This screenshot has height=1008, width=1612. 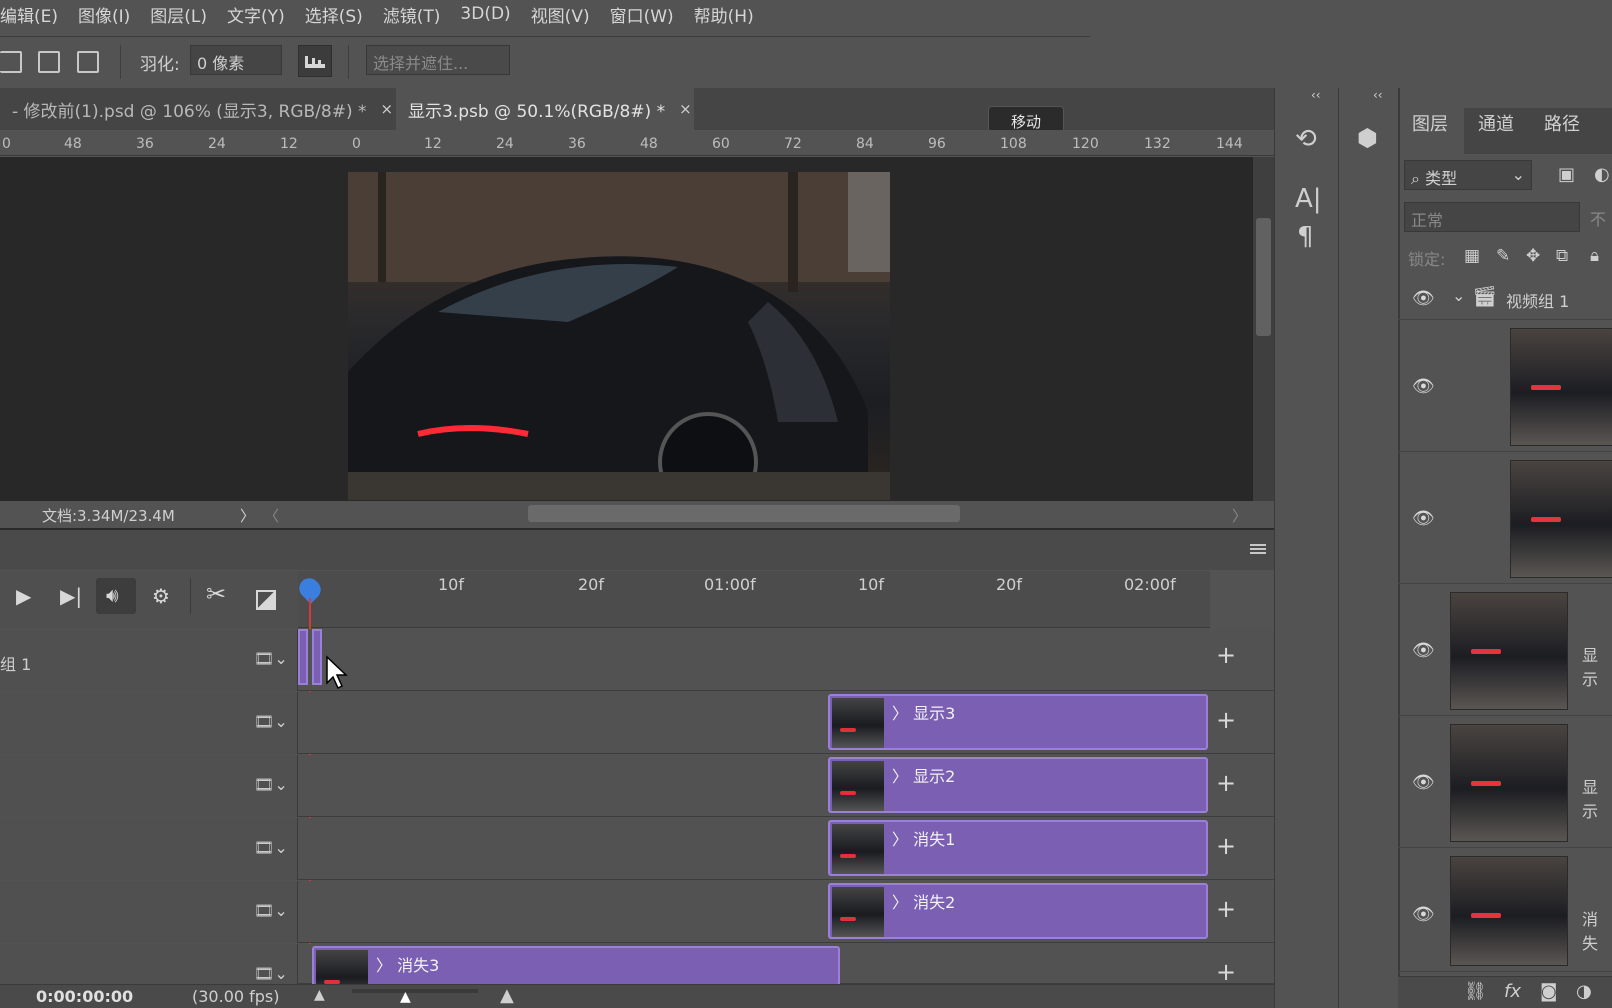 I want to click on zoom-slider, so click(x=415, y=991).